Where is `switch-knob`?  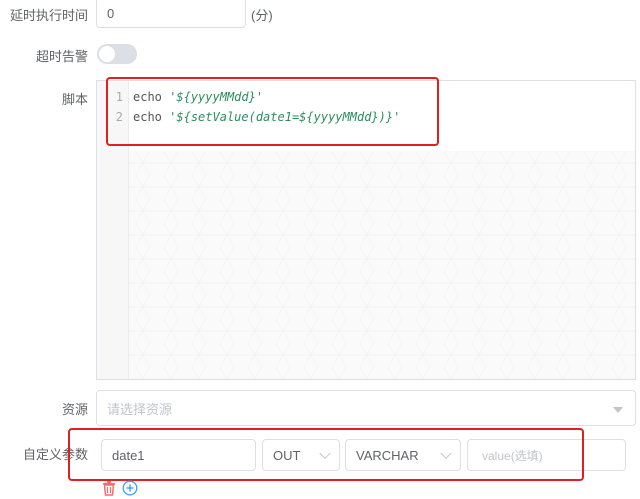
switch-knob is located at coordinates (107, 54).